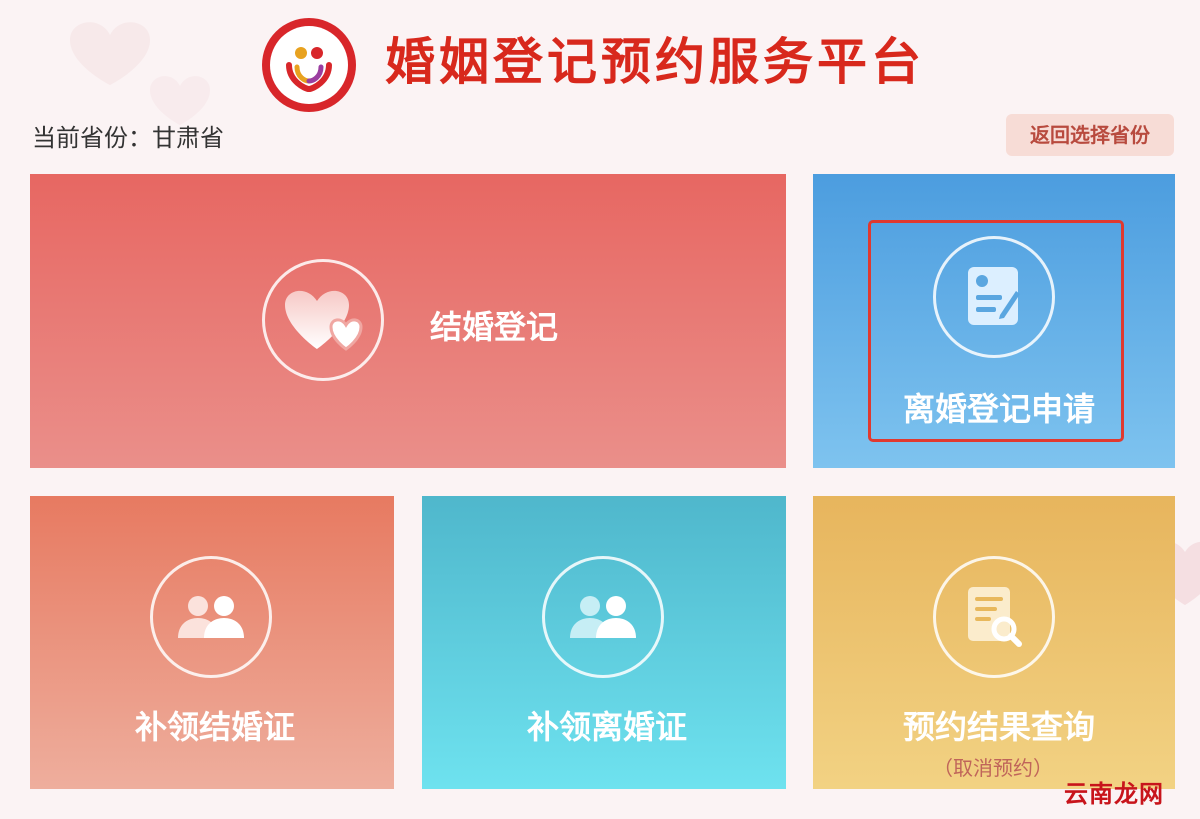  Describe the element at coordinates (1114, 794) in the screenshot. I see `watermark: 云南龙网` at that location.